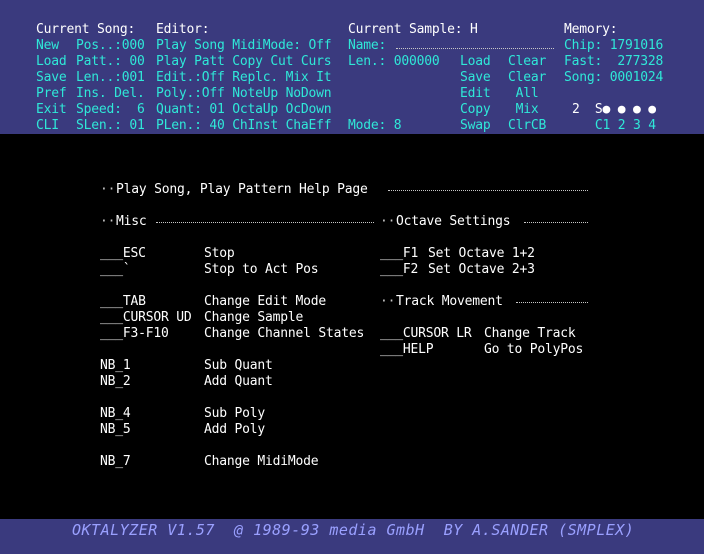 This screenshot has width=704, height=554. What do you see at coordinates (449, 301) in the screenshot?
I see `track-heading: Track Movement` at bounding box center [449, 301].